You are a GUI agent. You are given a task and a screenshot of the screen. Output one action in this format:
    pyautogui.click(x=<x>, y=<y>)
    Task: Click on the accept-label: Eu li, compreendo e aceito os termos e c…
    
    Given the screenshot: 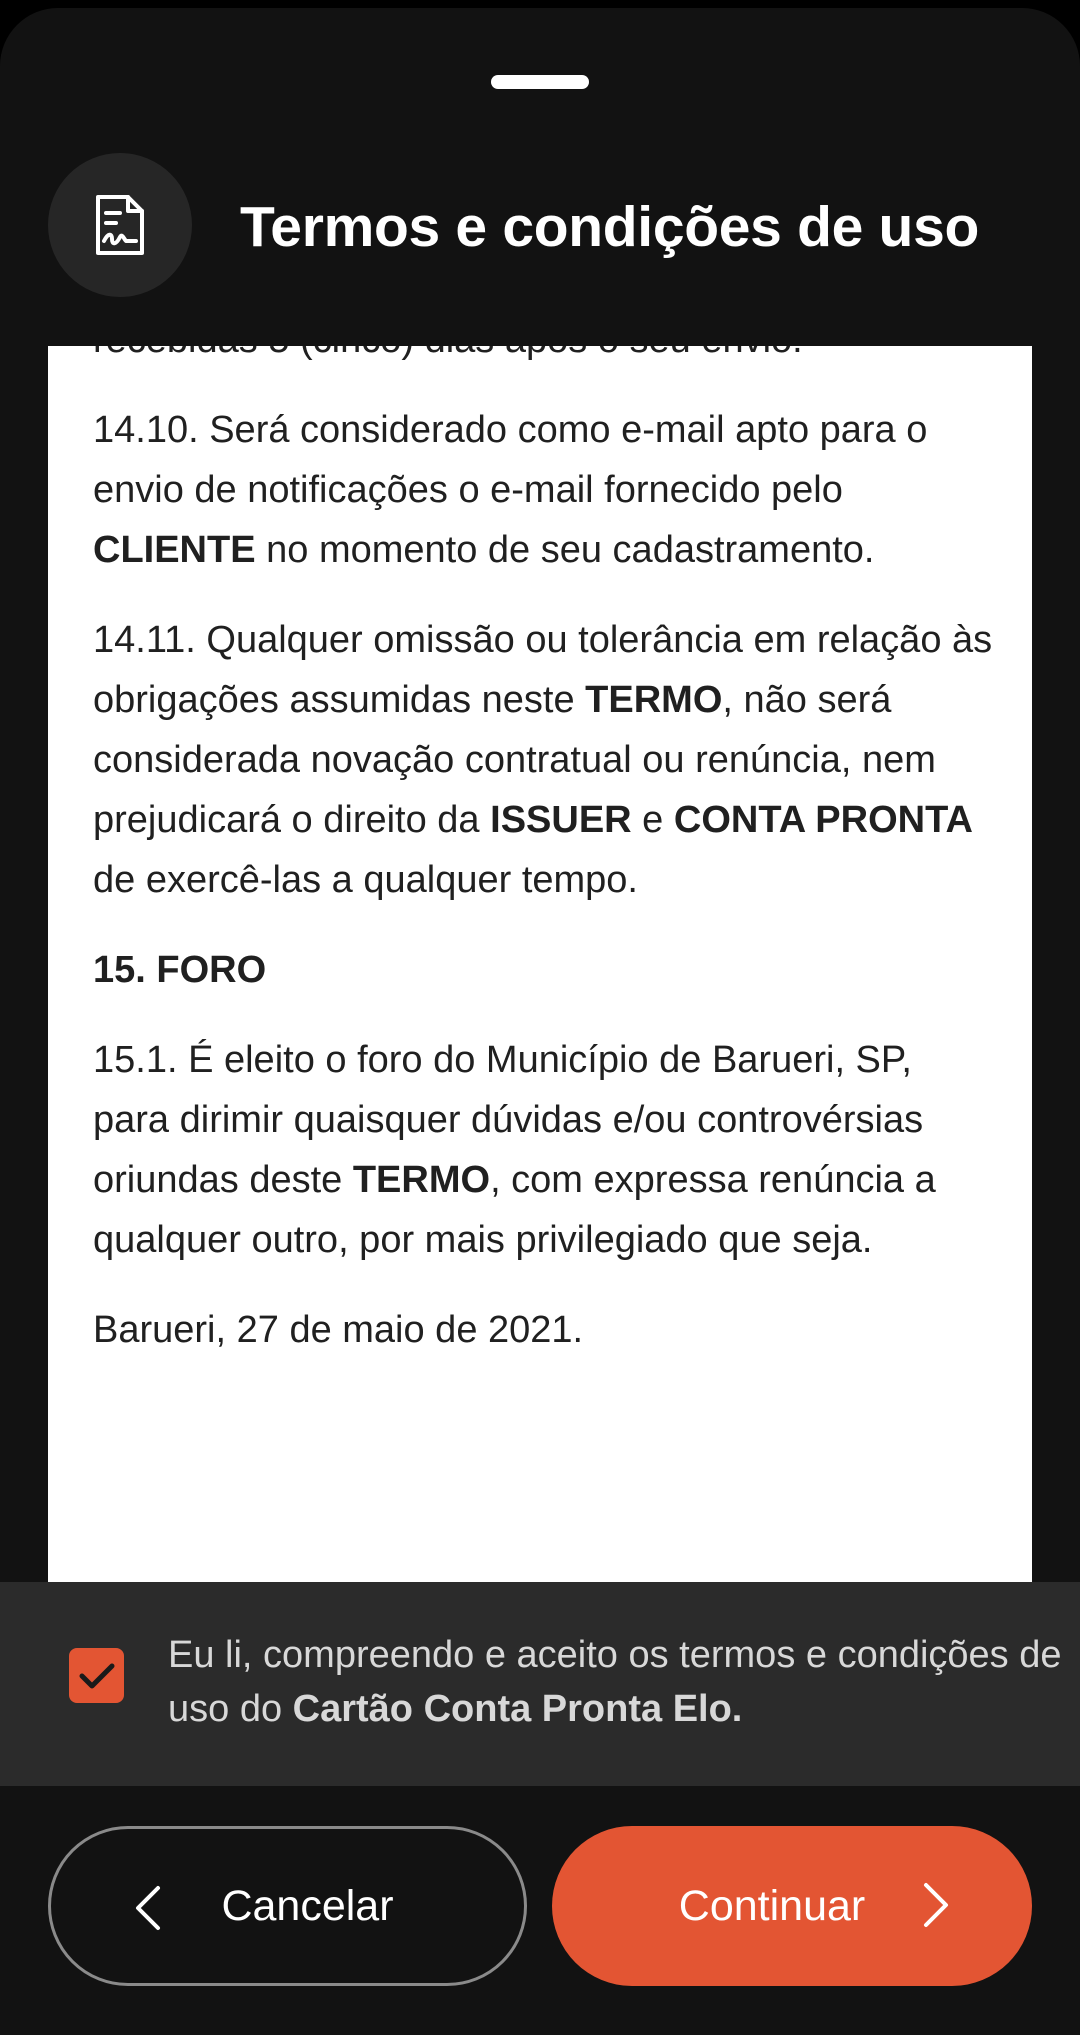 What is the action you would take?
    pyautogui.click(x=618, y=1682)
    